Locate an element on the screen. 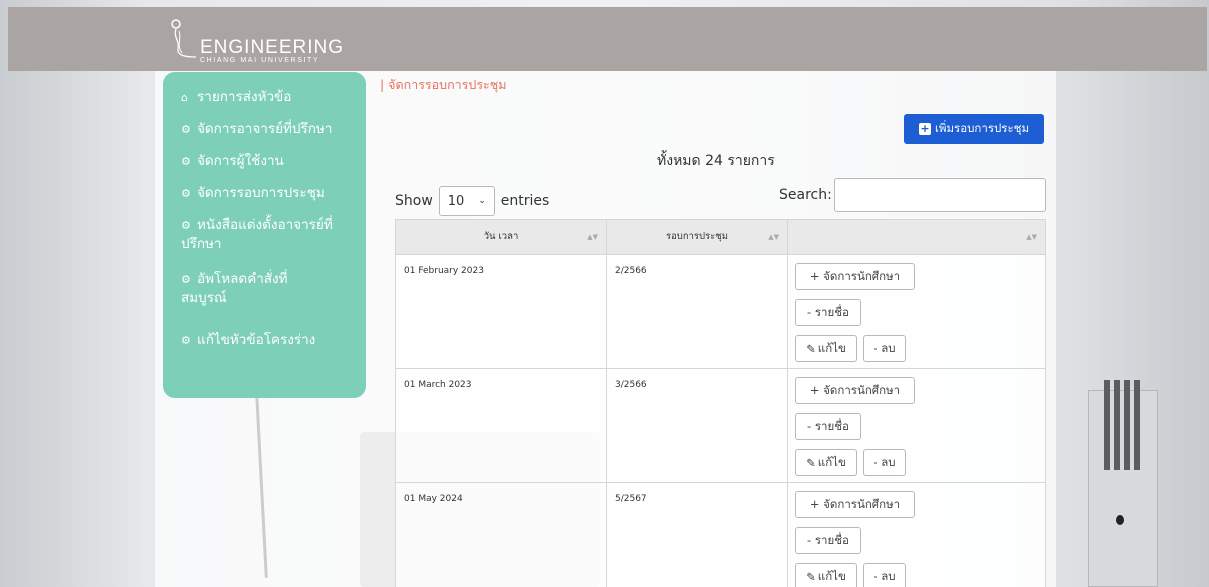 The width and height of the screenshot is (1209, 587). sidebar-item-upload-orders: ⚙ อัพโหลดคำสั่งที่สมบูรณ์ is located at coordinates (251, 289).